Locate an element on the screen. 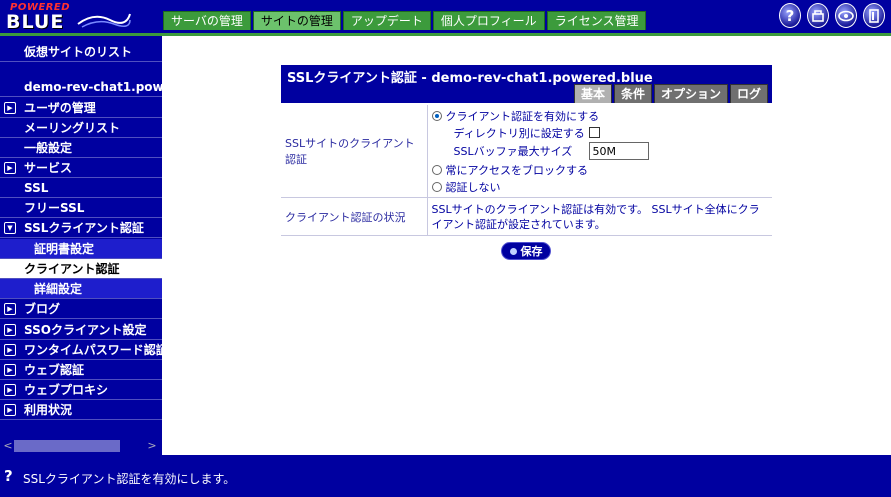  radio-always-block: 常にアクセスをブロックする is located at coordinates (600, 169).